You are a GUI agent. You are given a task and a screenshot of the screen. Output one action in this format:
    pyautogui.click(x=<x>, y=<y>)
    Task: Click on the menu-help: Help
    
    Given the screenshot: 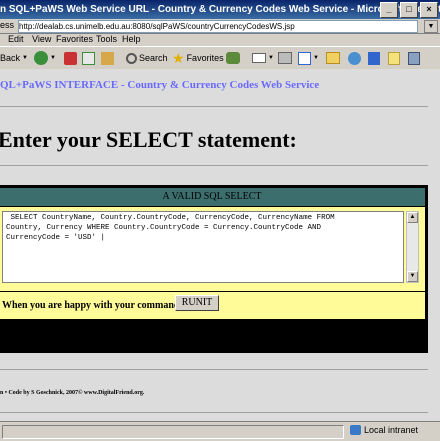 What is the action you would take?
    pyautogui.click(x=131, y=39)
    